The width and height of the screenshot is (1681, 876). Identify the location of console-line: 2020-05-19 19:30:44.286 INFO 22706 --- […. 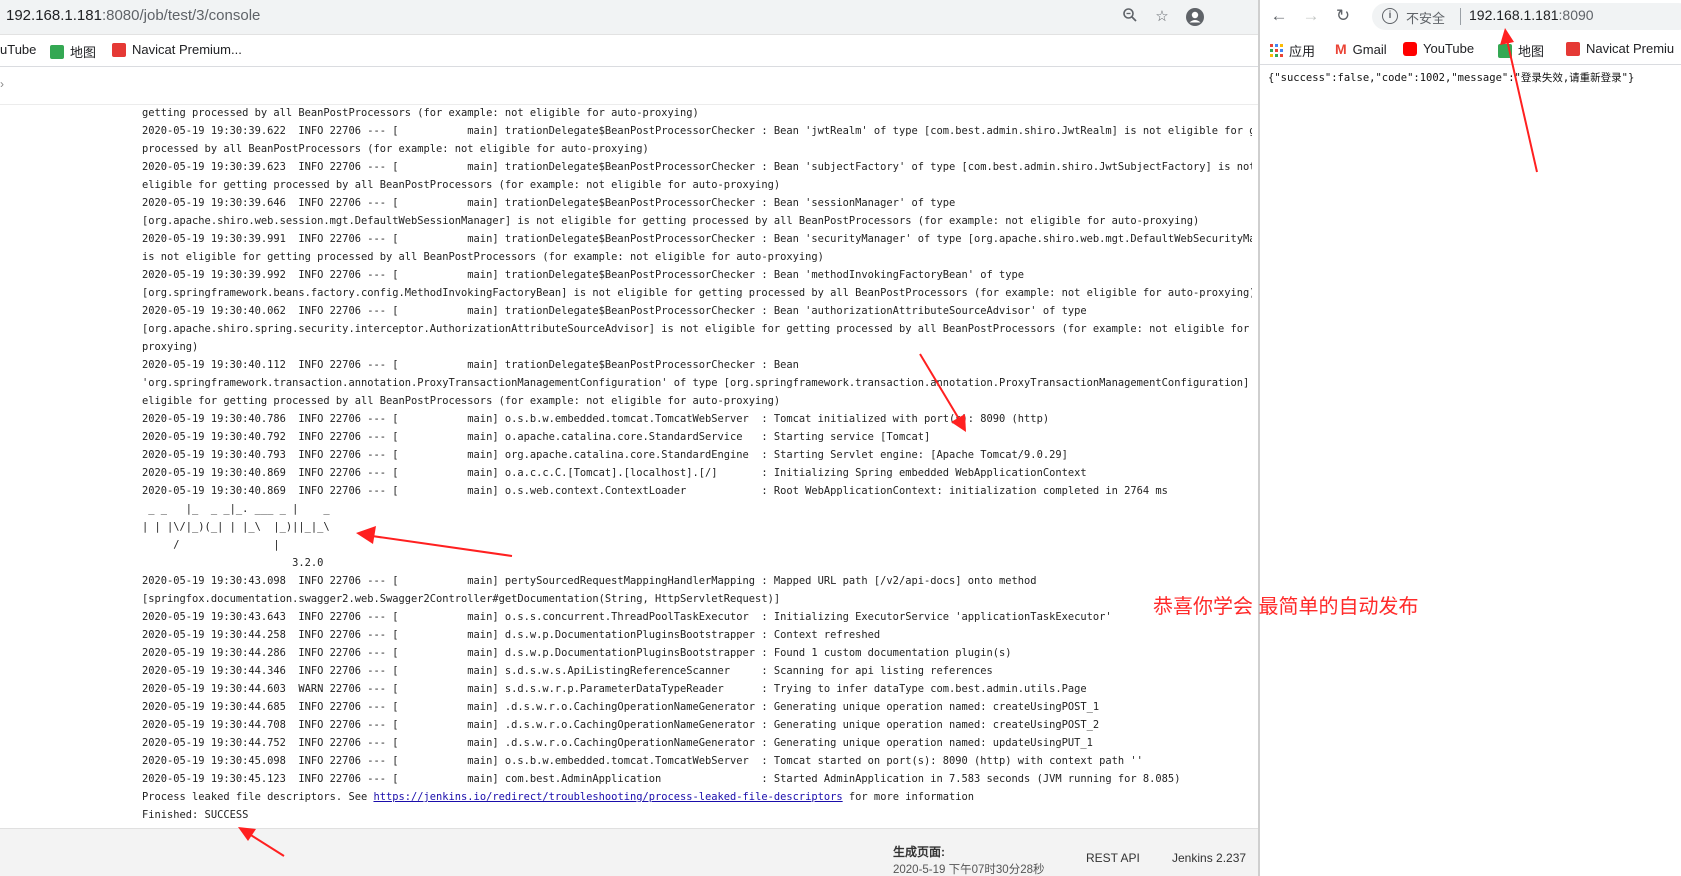
(577, 653).